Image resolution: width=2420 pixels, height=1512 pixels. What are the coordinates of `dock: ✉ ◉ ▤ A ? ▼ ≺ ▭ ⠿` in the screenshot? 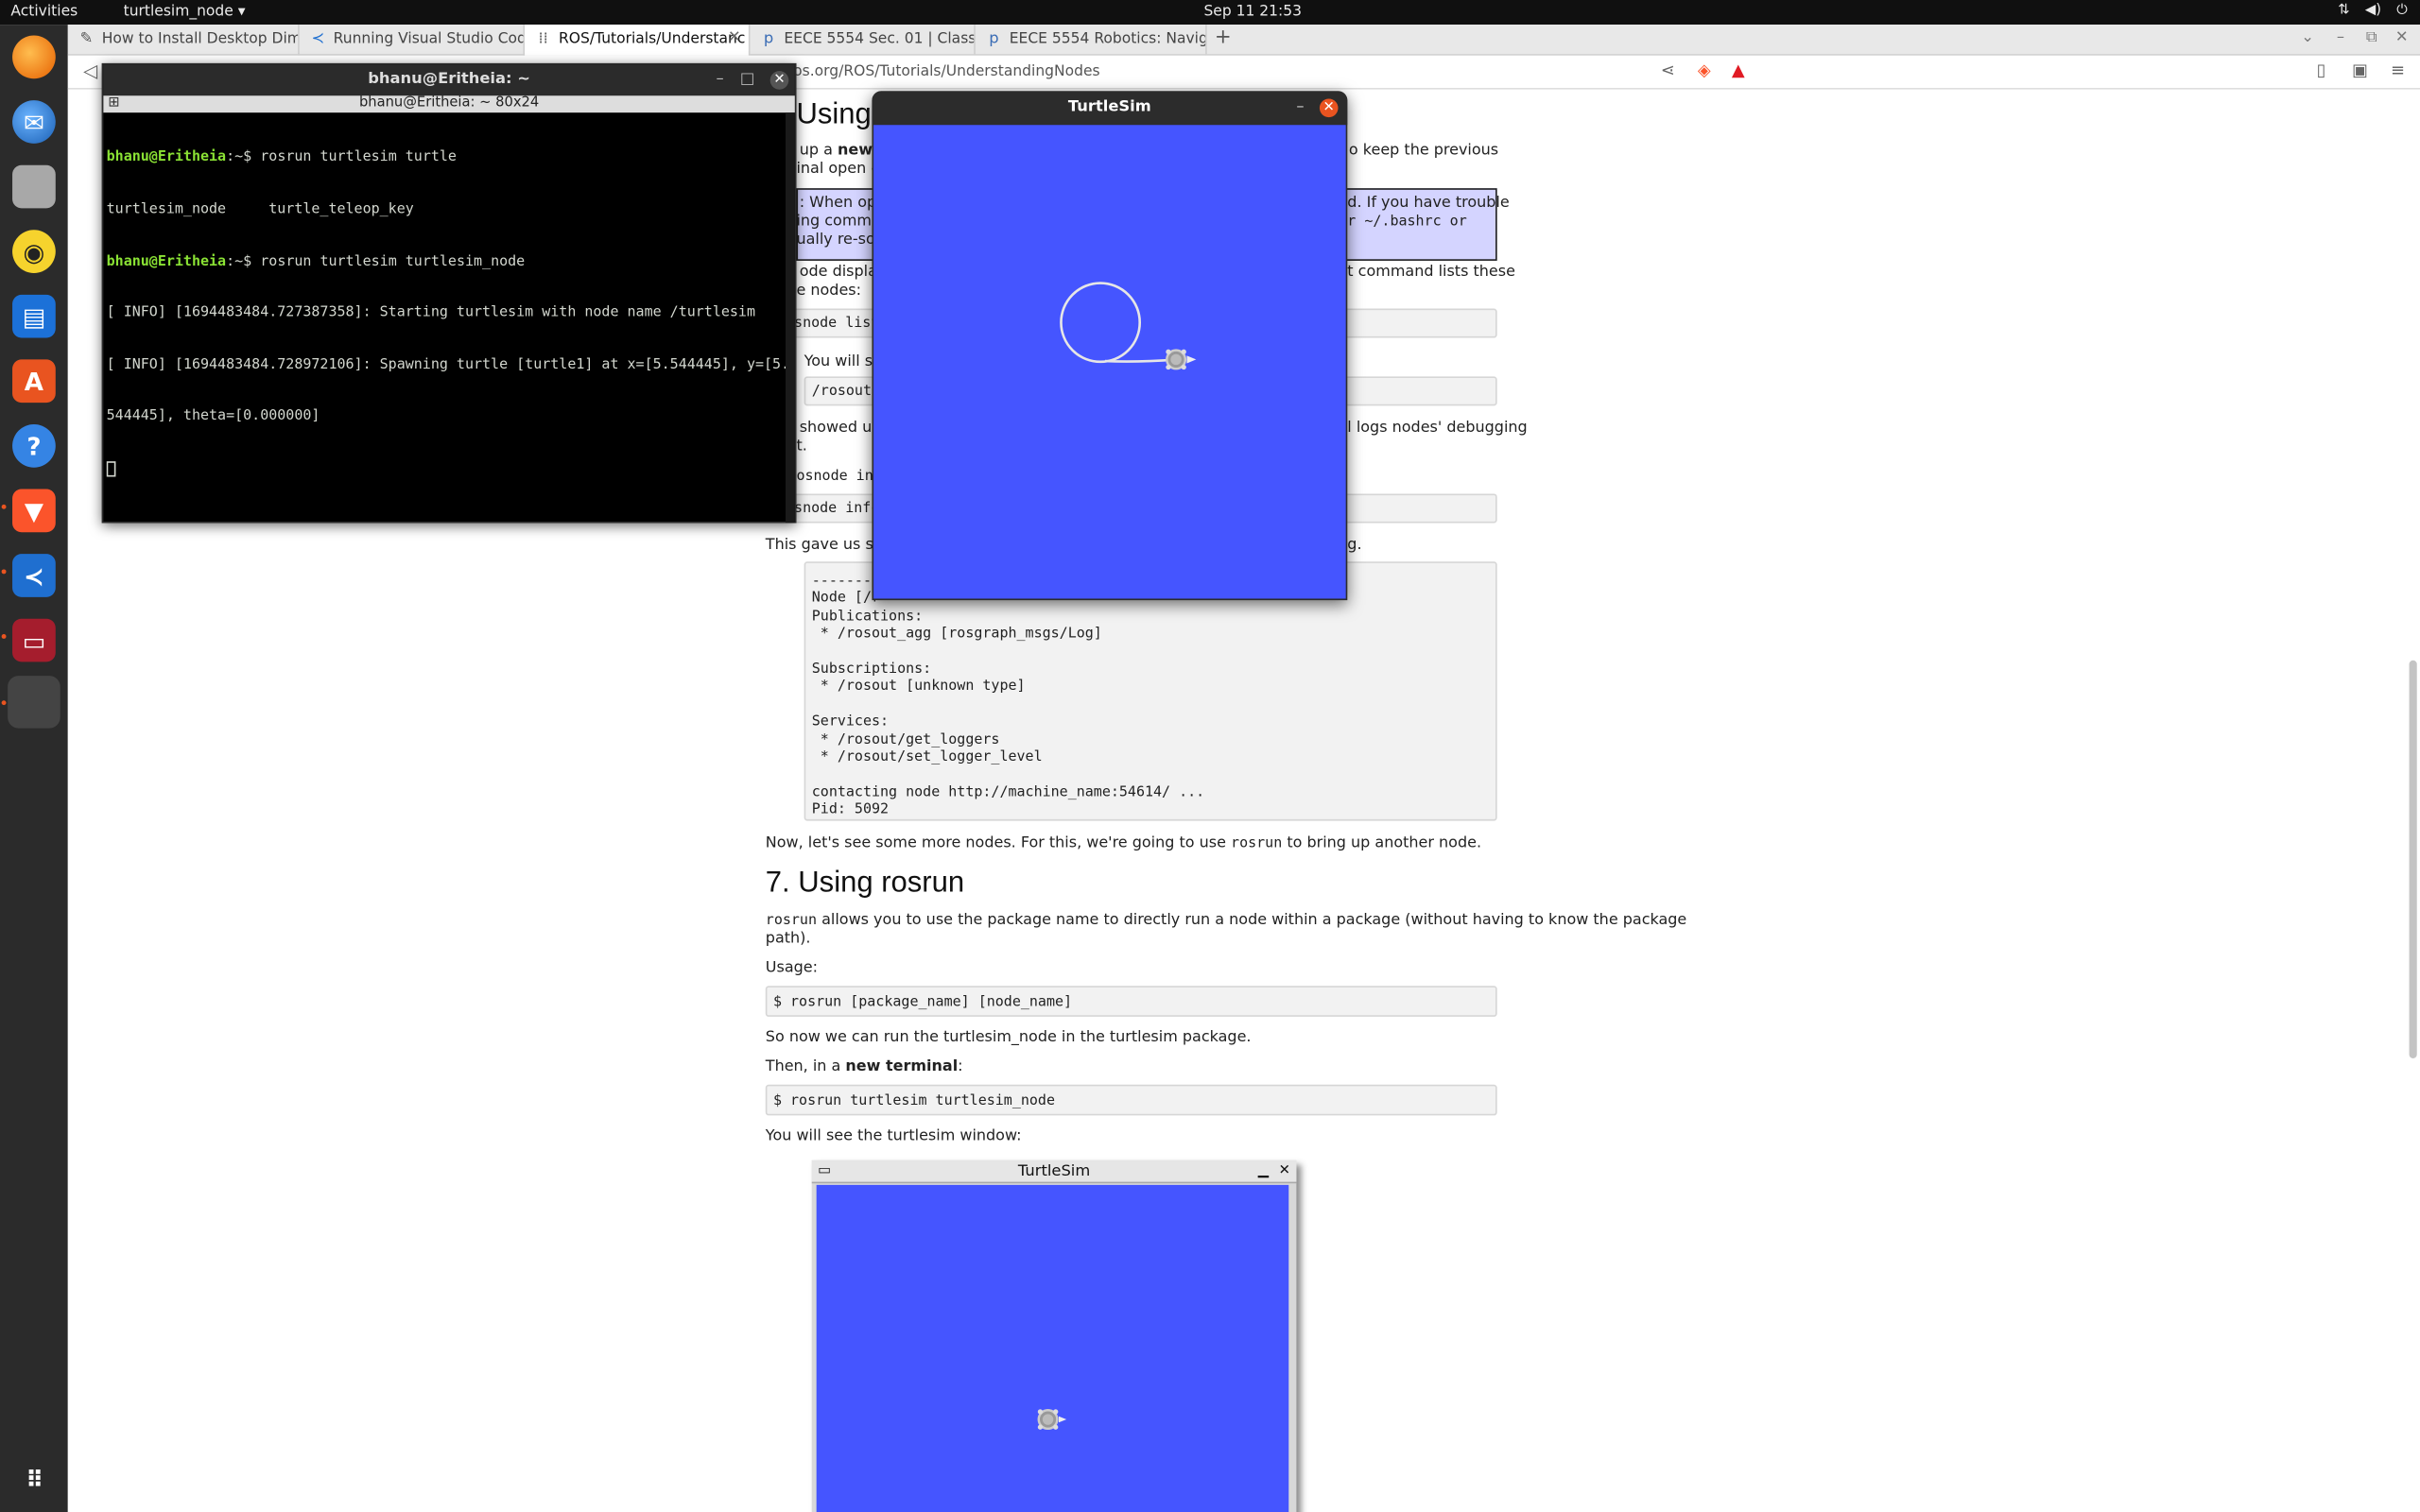 It's located at (34, 768).